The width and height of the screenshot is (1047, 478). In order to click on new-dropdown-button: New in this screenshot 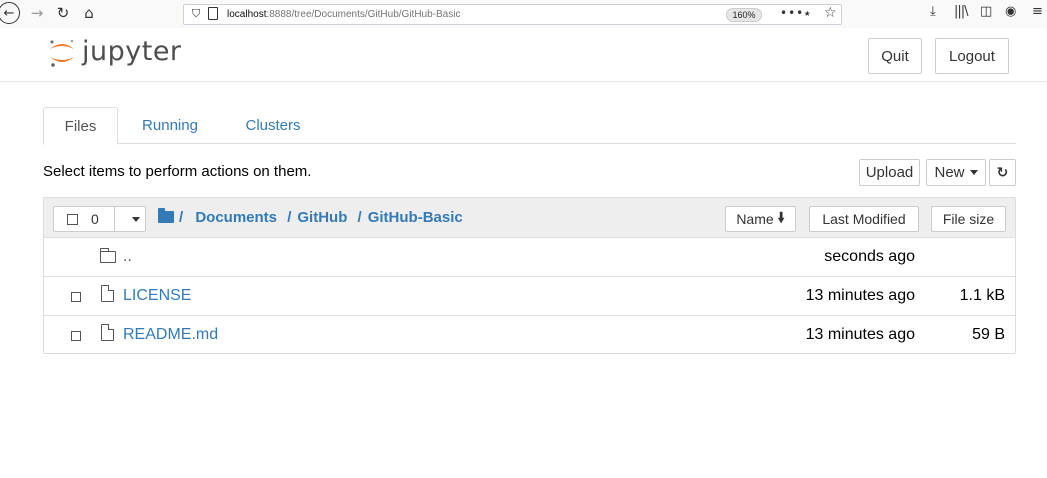, I will do `click(956, 172)`.